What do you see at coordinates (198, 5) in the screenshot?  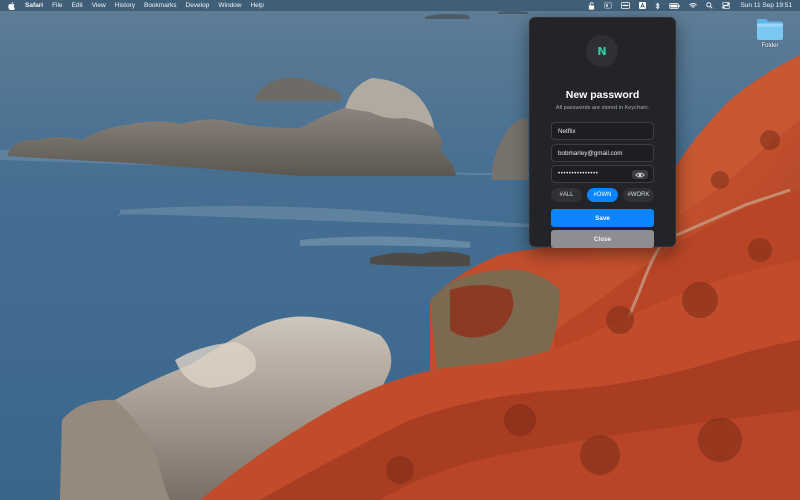 I see `menu-develop: Develop` at bounding box center [198, 5].